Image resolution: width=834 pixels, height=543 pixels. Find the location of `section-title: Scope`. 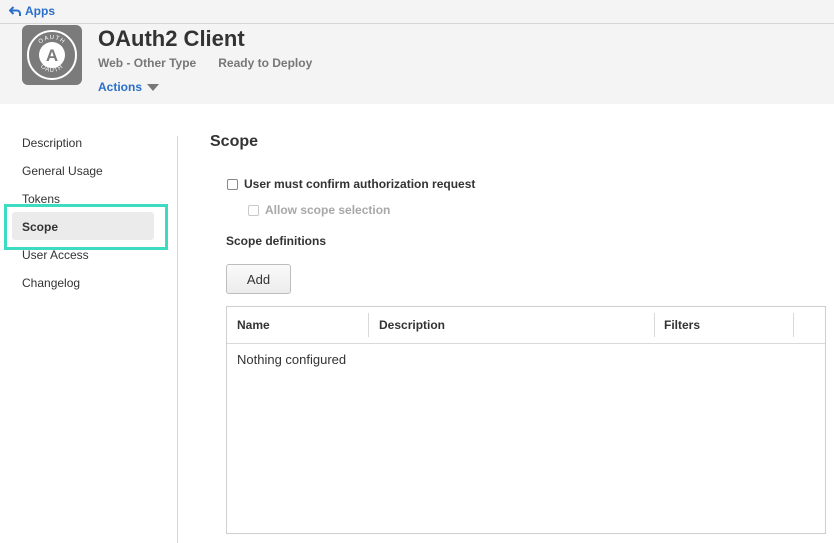

section-title: Scope is located at coordinates (234, 141).